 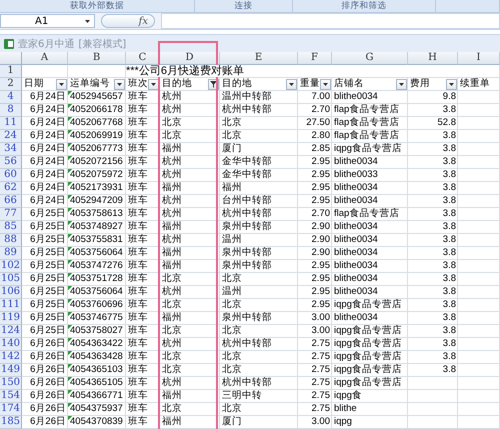 I want to click on column-header: F, so click(x=315, y=58).